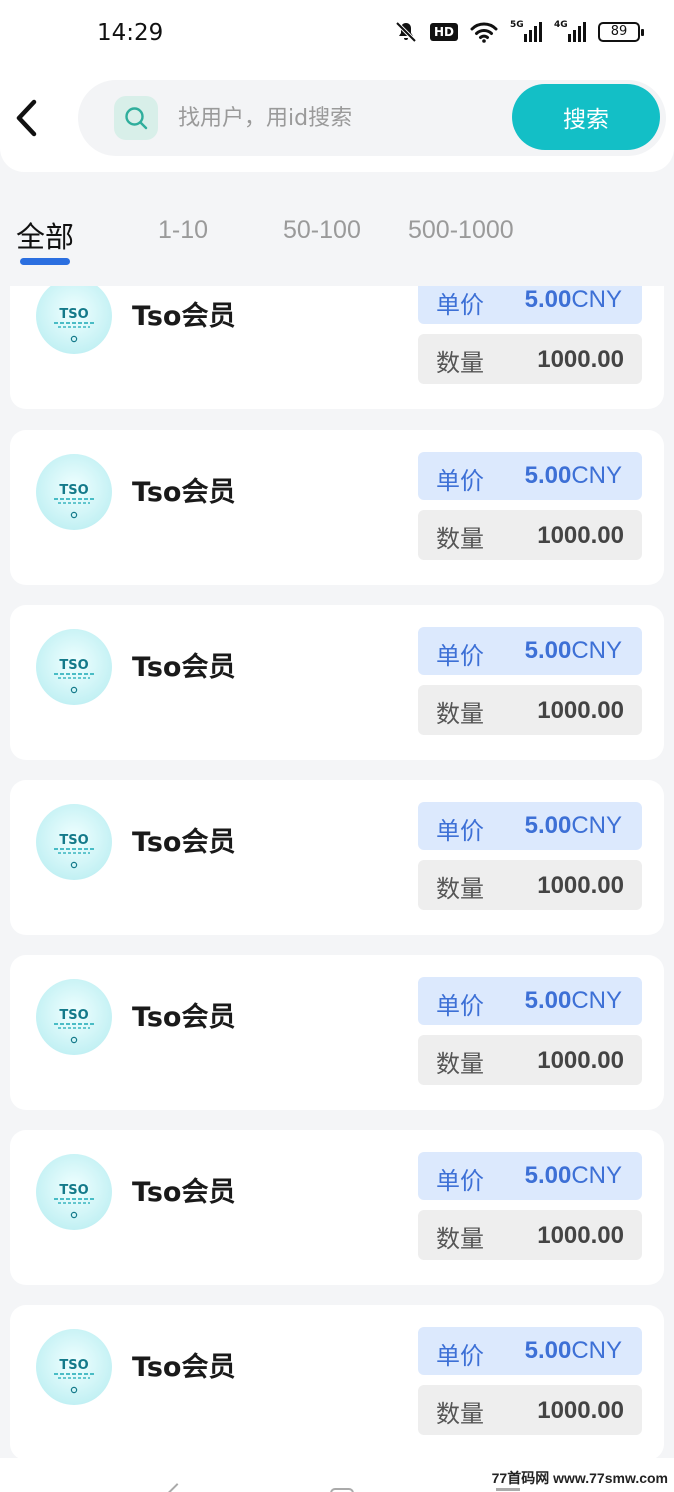 Image resolution: width=674 pixels, height=1492 pixels. What do you see at coordinates (338, 118) in the screenshot?
I see `search-input` at bounding box center [338, 118].